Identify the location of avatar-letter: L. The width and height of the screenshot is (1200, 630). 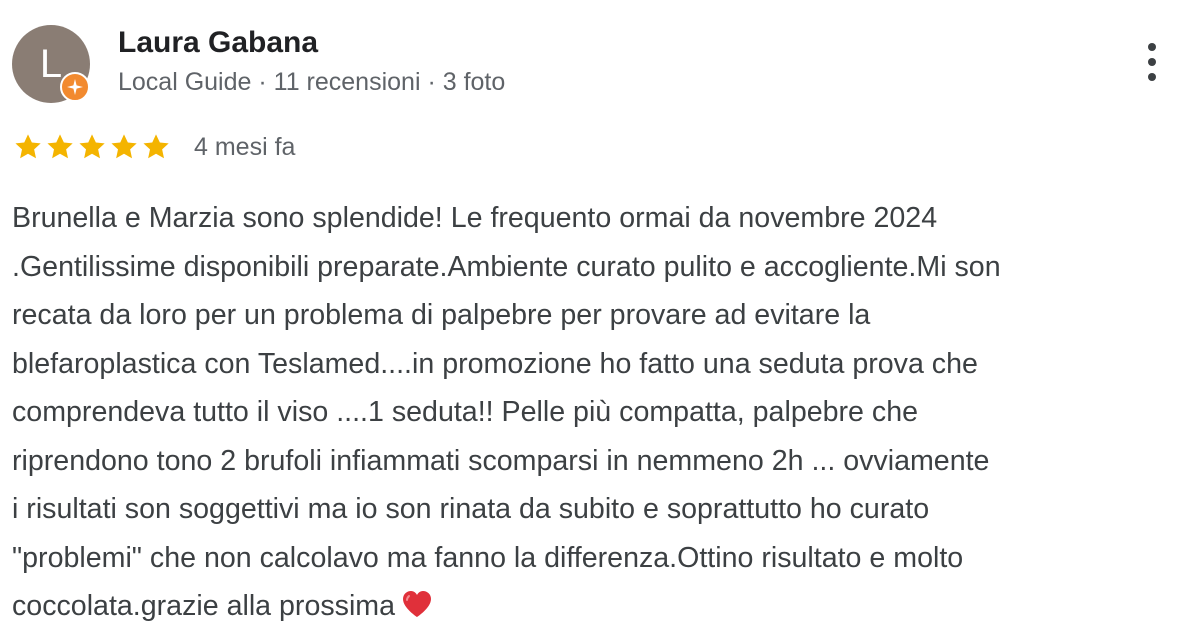
(51, 64).